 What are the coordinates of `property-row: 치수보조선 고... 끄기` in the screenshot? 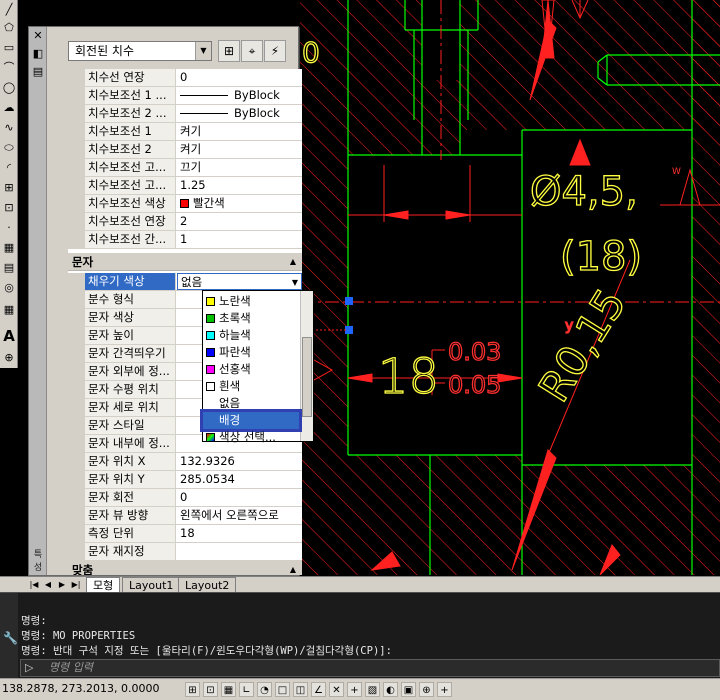 It's located at (185, 168).